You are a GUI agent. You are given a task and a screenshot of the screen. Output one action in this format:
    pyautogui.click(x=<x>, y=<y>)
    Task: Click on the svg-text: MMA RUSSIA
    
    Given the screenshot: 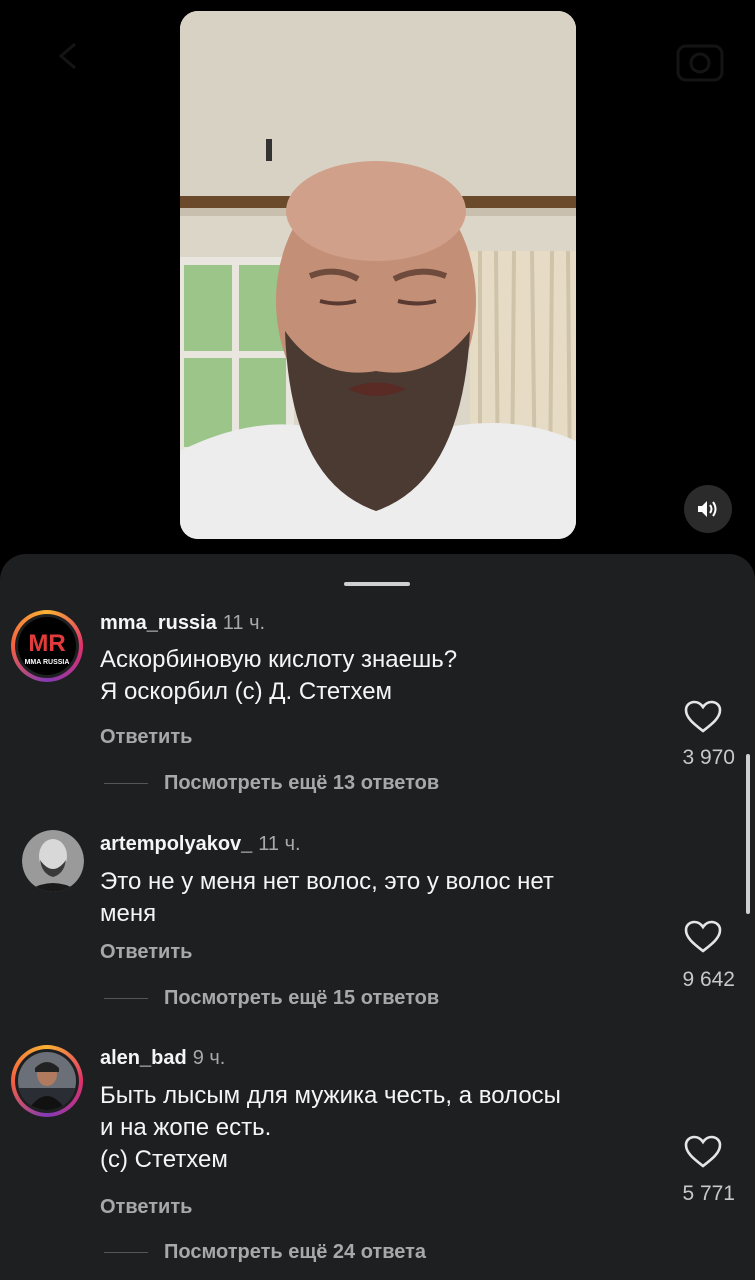 What is the action you would take?
    pyautogui.click(x=47, y=662)
    